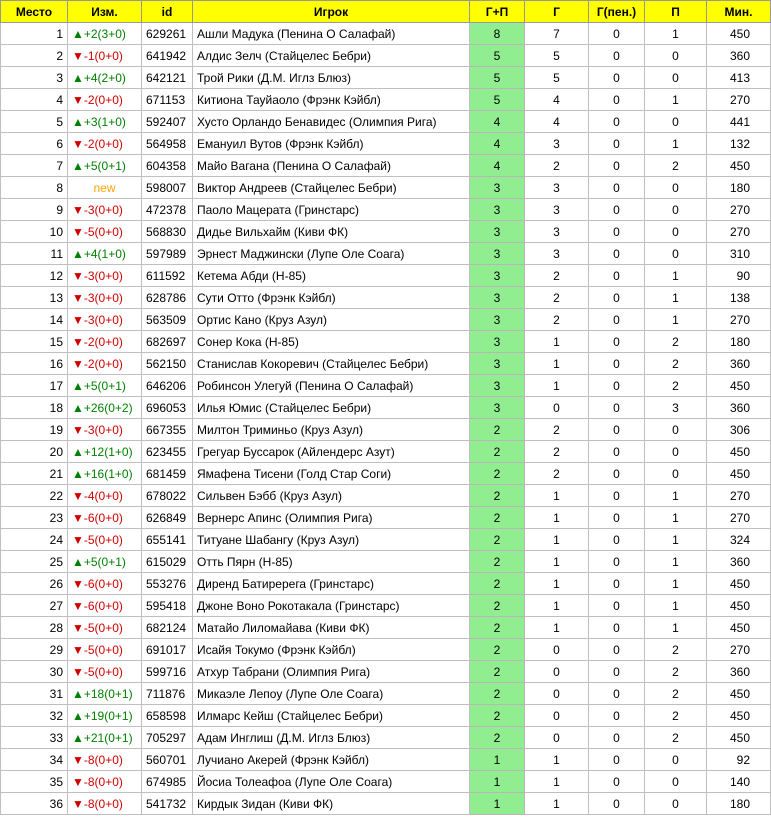 The width and height of the screenshot is (771, 818). Describe the element at coordinates (738, 781) in the screenshot. I see `cell-minutes: 140` at that location.